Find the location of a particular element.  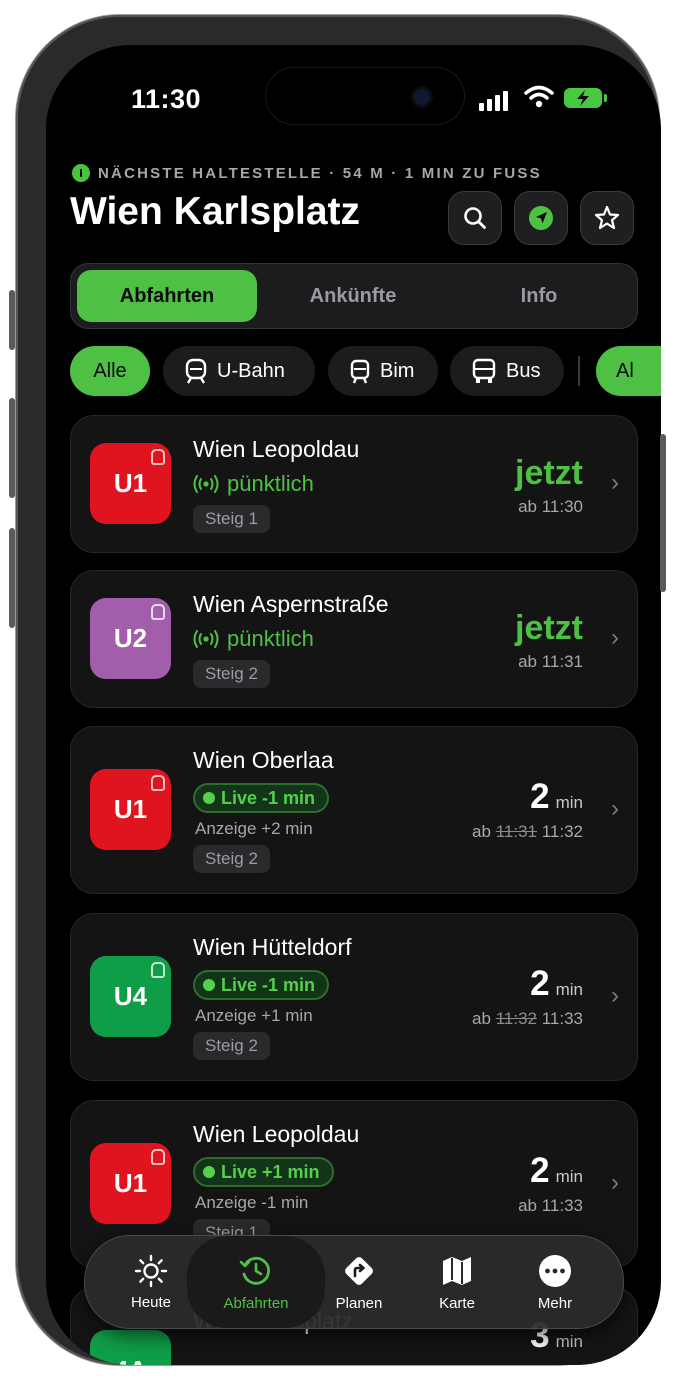

map-icon is located at coordinates (457, 1270).